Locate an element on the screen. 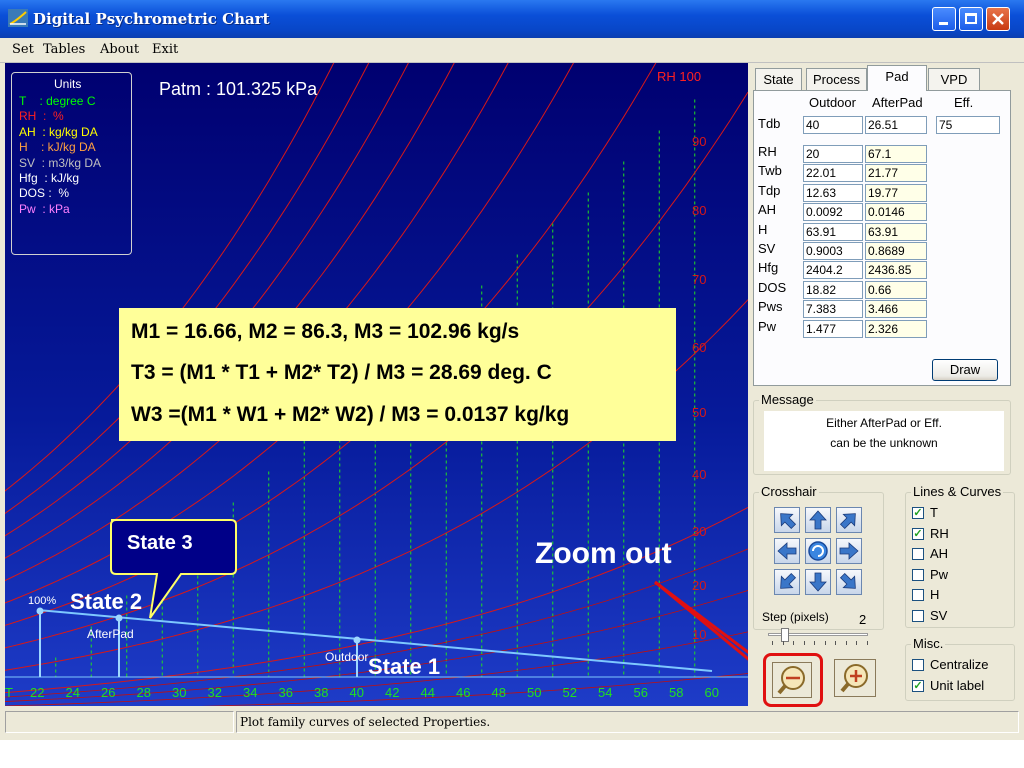 This screenshot has width=1024, height=768. arrow-right-button is located at coordinates (849, 551).